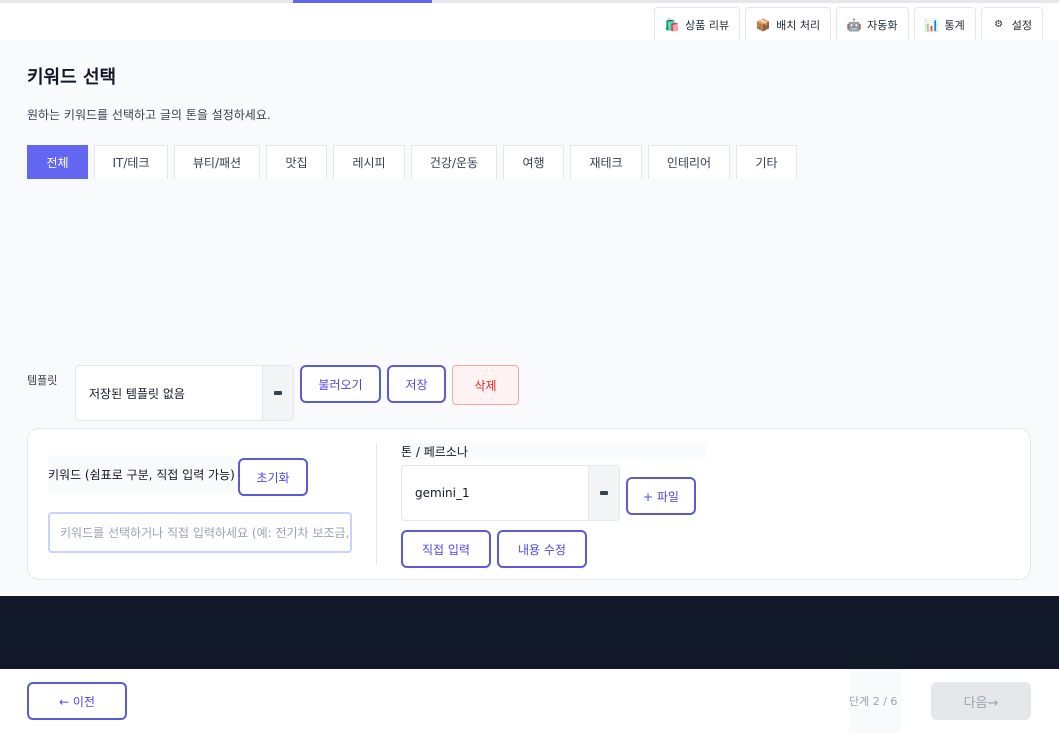 The image size is (1059, 733). I want to click on tab-batch-process: 📦 배치 처리, so click(788, 24).